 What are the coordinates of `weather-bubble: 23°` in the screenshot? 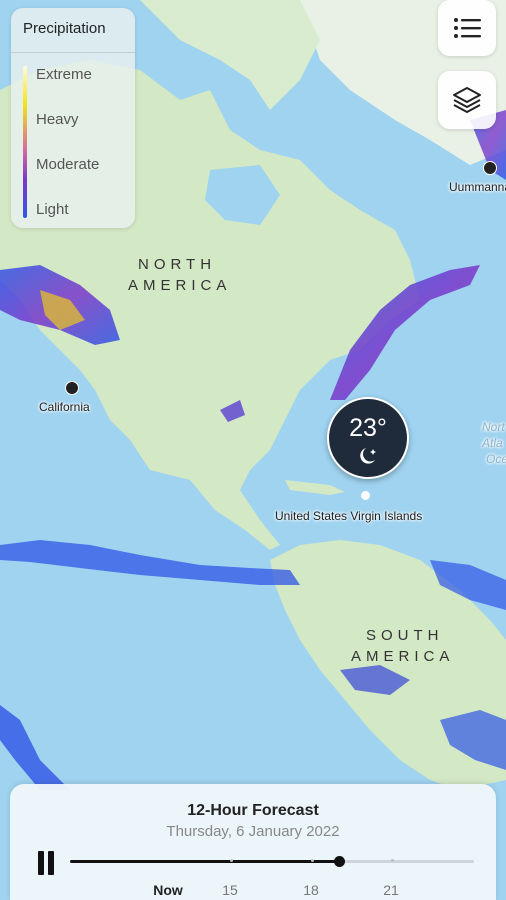 It's located at (368, 438).